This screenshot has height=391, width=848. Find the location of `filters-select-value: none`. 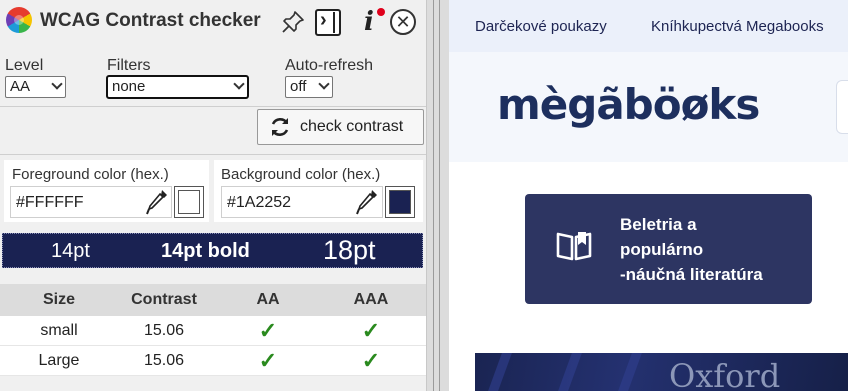

filters-select-value: none is located at coordinates (129, 86).